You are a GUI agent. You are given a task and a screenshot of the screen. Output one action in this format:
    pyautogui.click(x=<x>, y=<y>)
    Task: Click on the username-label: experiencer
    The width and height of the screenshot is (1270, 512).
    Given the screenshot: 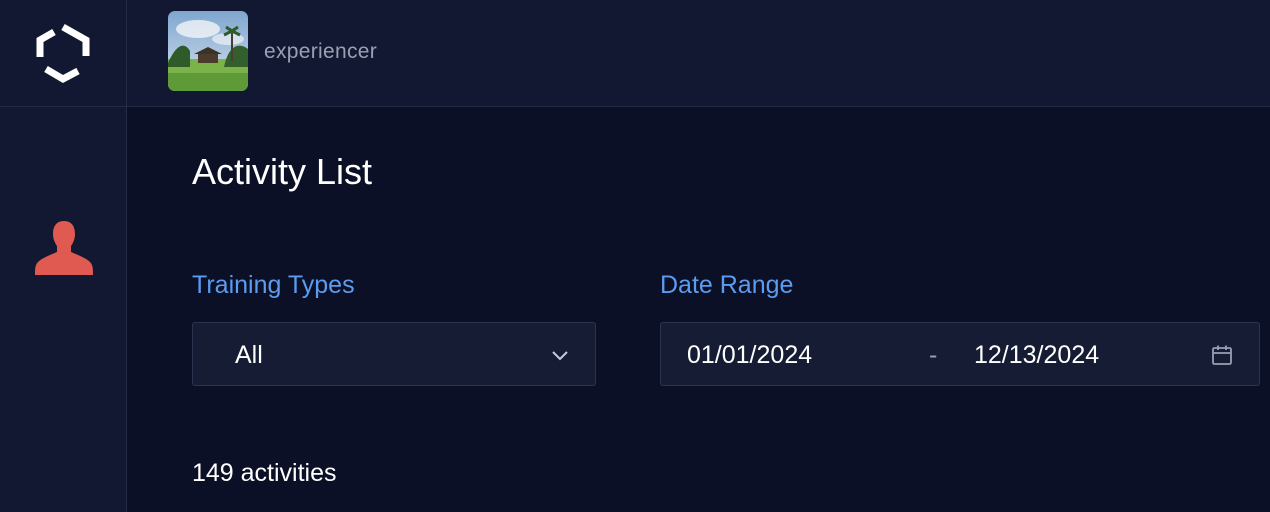 What is the action you would take?
    pyautogui.click(x=321, y=51)
    